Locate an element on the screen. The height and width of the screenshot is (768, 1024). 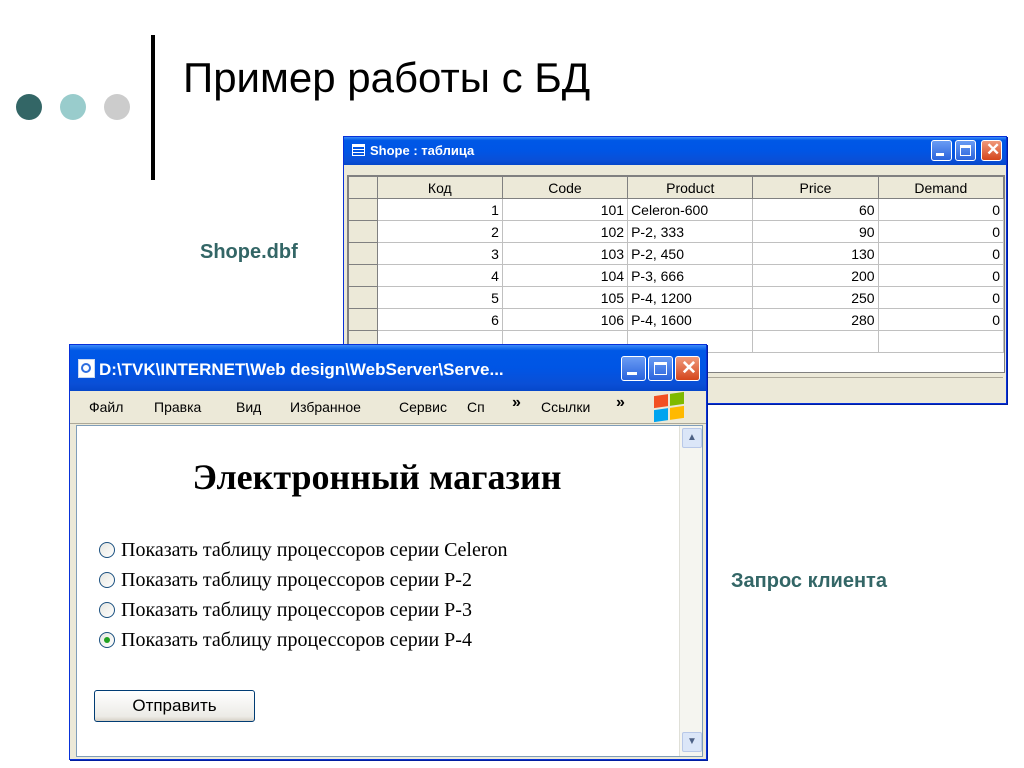
table-cell: 106 is located at coordinates (565, 319).